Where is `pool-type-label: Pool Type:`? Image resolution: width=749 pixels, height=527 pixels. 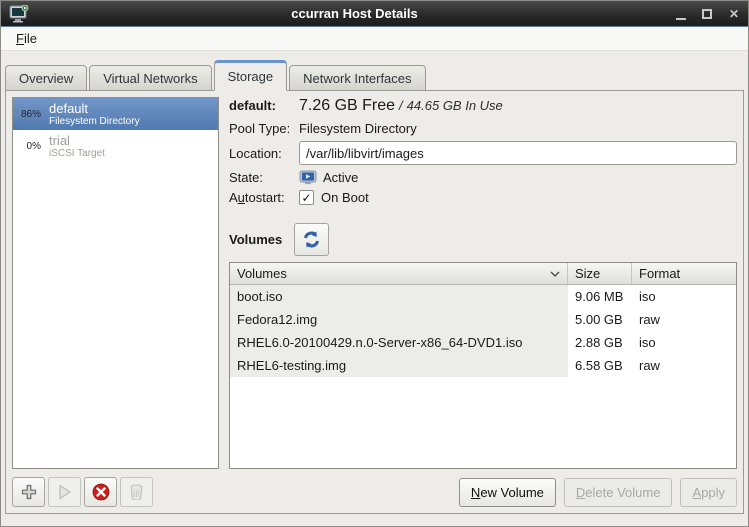
pool-type-label: Pool Type: is located at coordinates (260, 128).